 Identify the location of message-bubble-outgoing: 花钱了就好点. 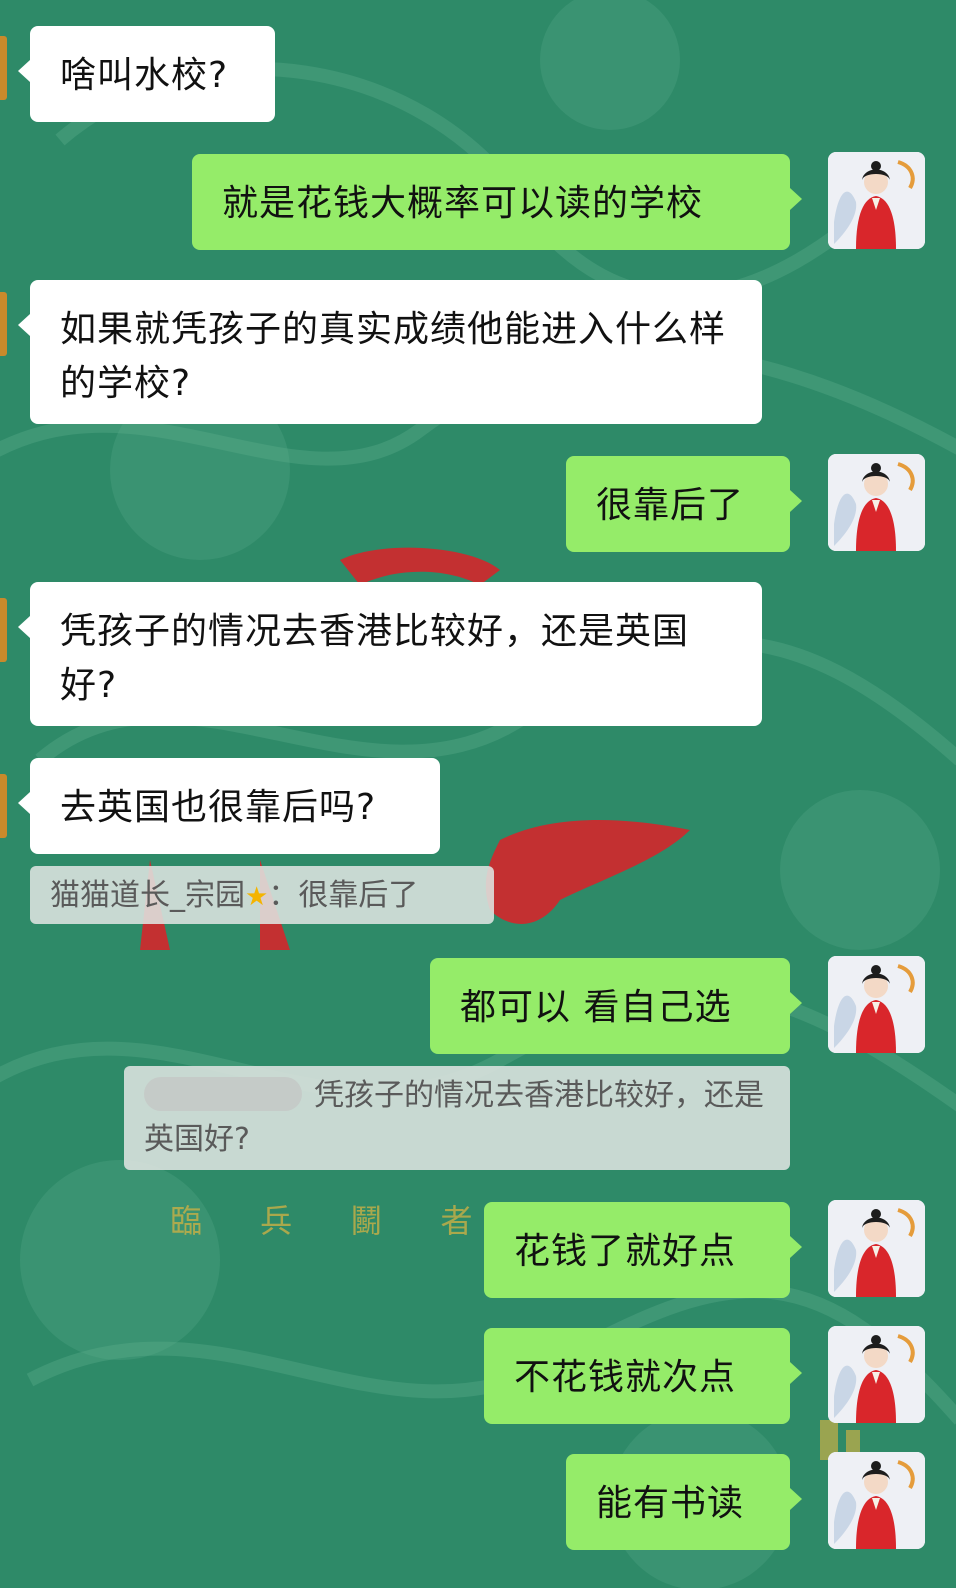
(643, 1250).